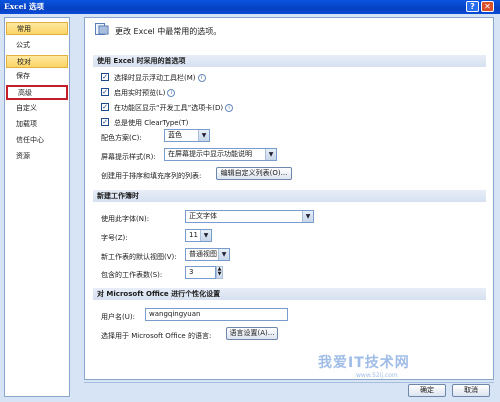 This screenshot has height=402, width=500. I want to click on live-preview-label: 启用实时预览(L) i, so click(145, 93).